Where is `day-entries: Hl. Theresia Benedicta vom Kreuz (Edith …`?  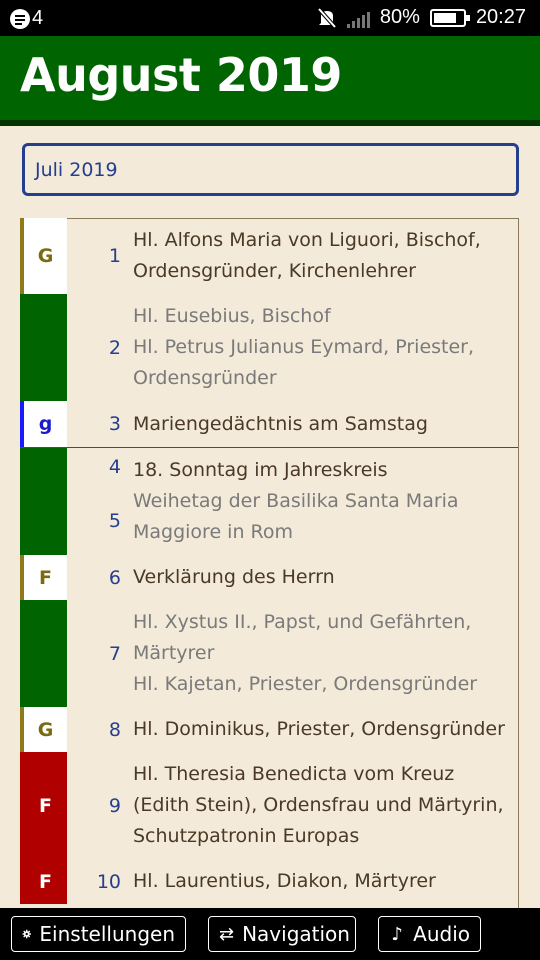
day-entries: Hl. Theresia Benedicta vom Kreuz (Edith … is located at coordinates (325, 805).